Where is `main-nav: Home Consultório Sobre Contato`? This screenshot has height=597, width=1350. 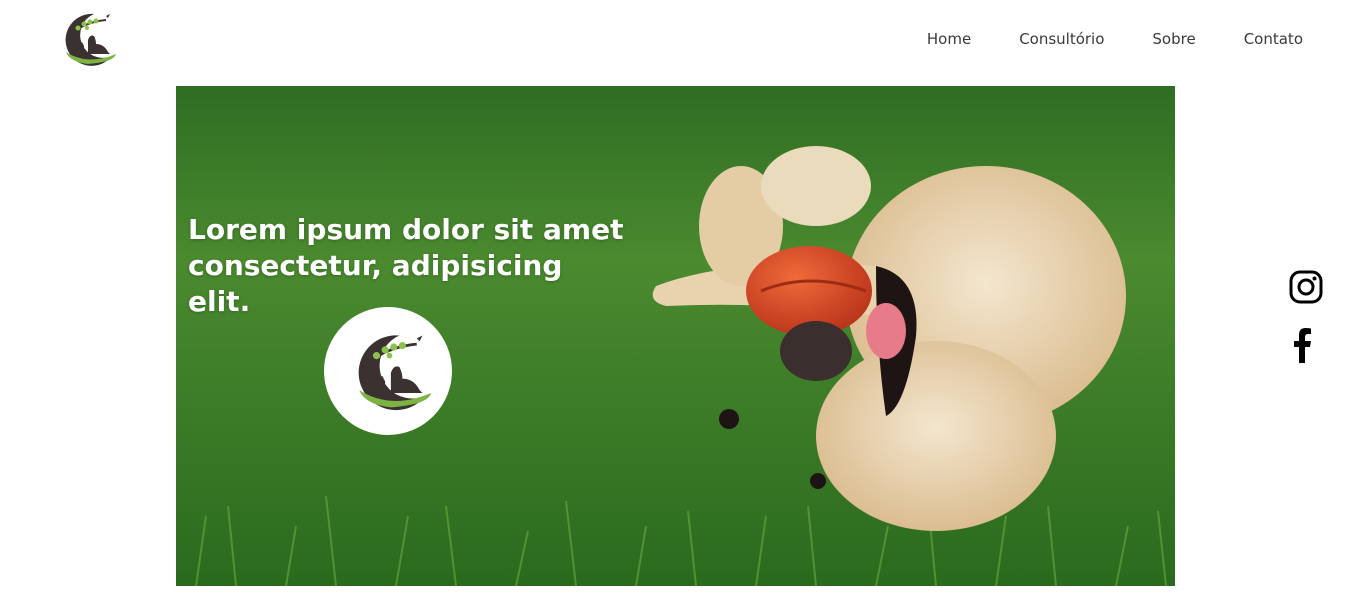
main-nav: Home Consultório Sobre Contato is located at coordinates (1091, 39).